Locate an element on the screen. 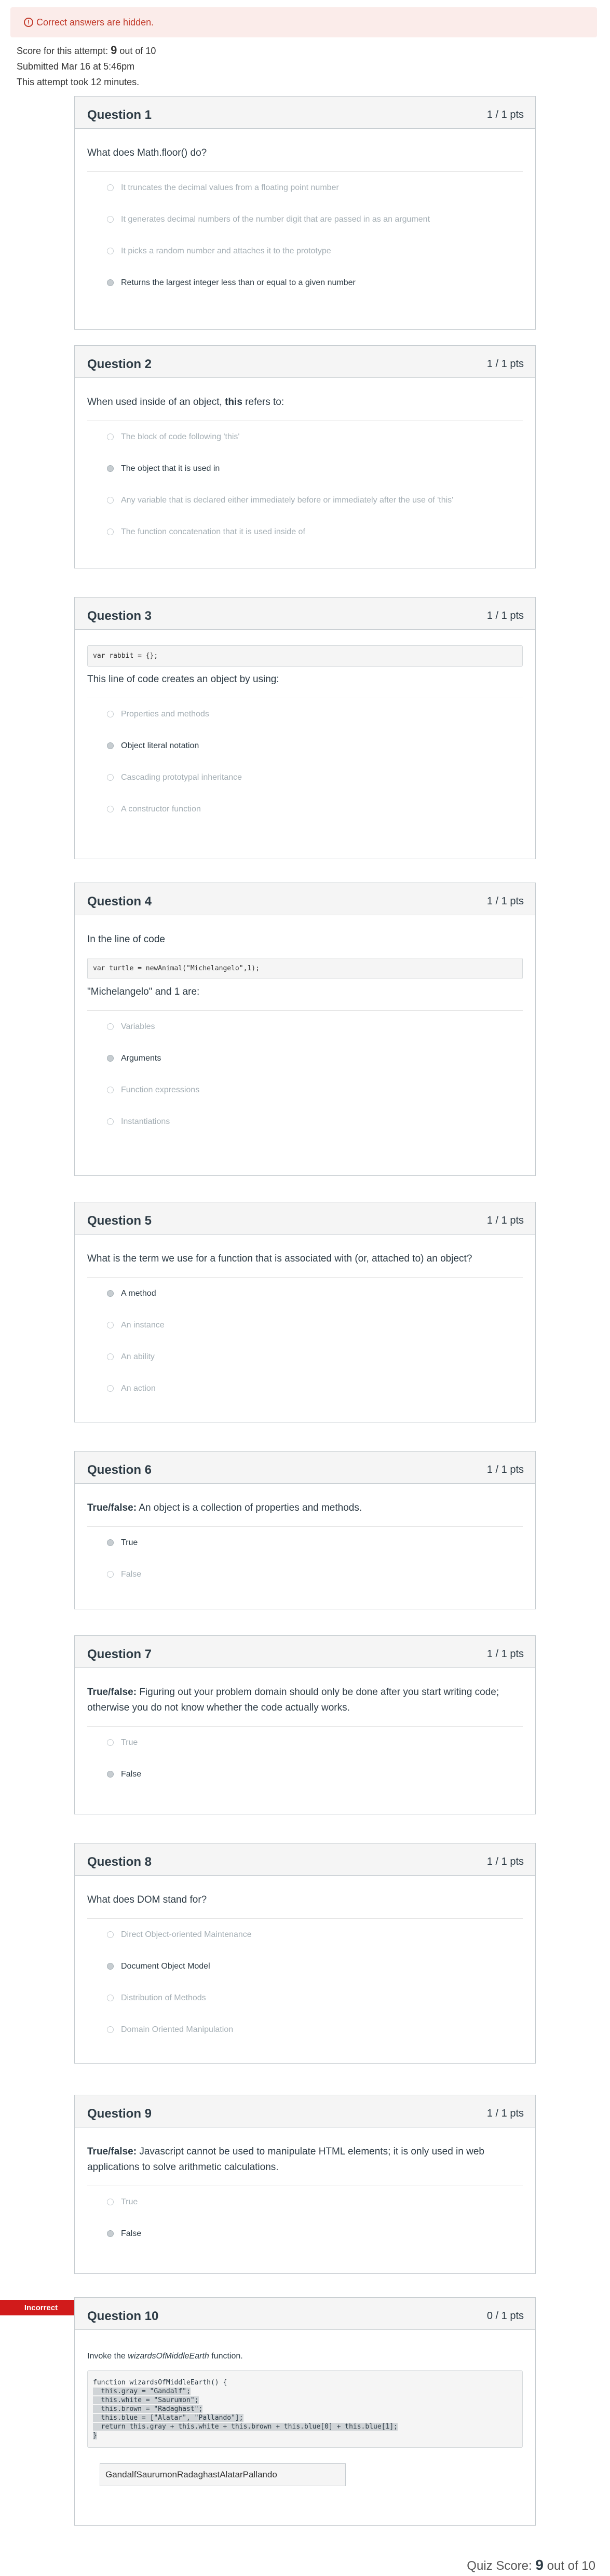 The height and width of the screenshot is (2576, 610). answer-label: Instantiations is located at coordinates (145, 1121).